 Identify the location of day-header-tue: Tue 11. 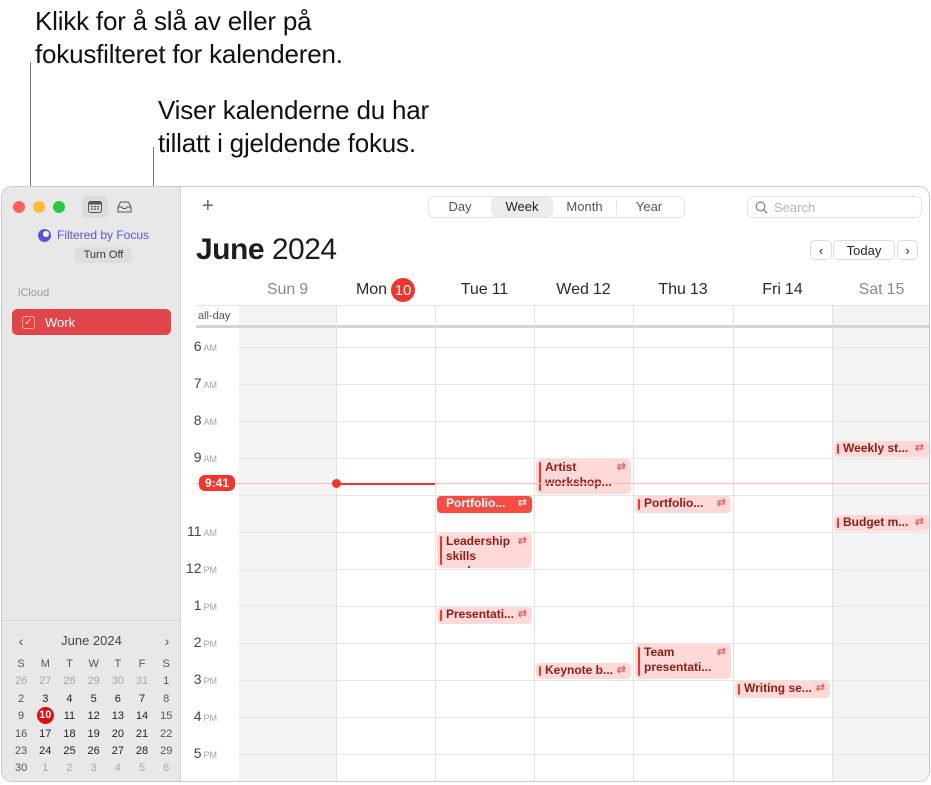
(484, 290).